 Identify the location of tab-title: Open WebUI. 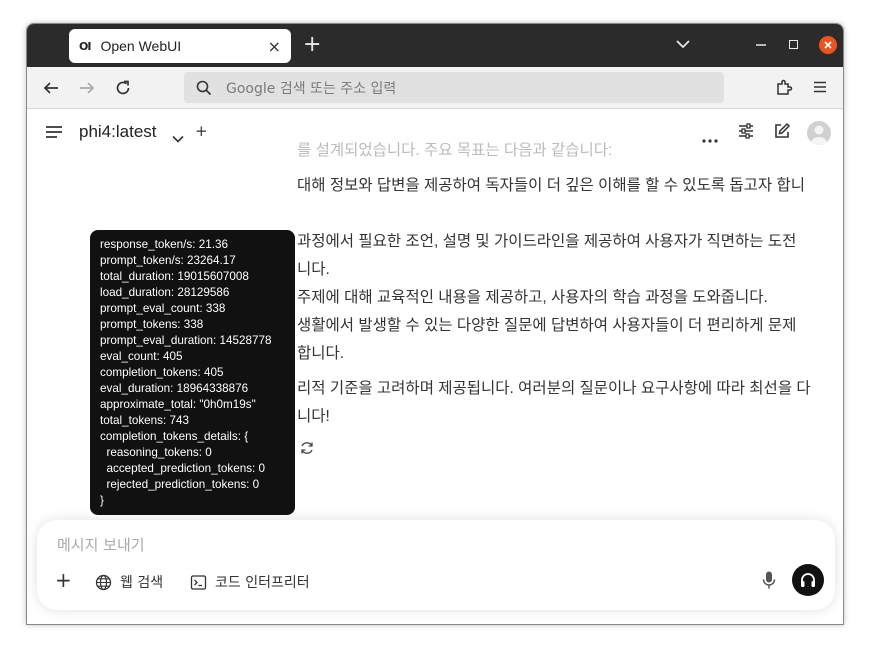
(141, 46).